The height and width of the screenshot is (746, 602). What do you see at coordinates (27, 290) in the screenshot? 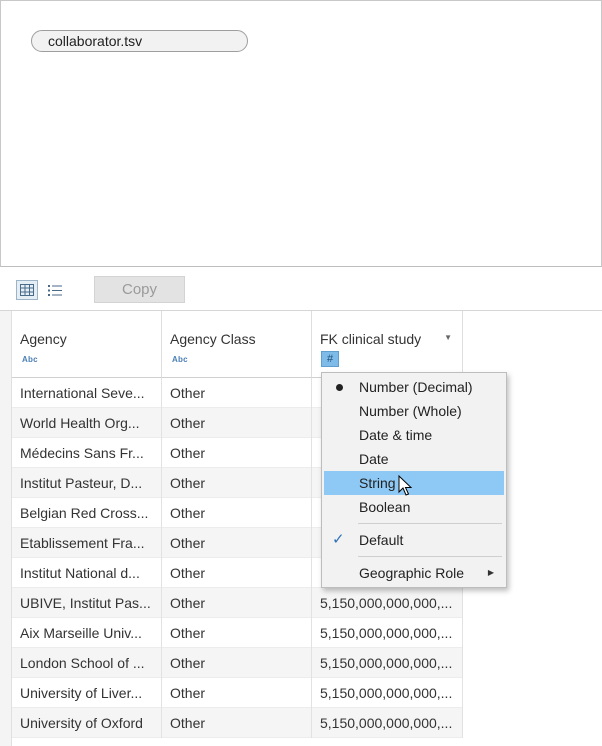
I see `grid-view-icon` at bounding box center [27, 290].